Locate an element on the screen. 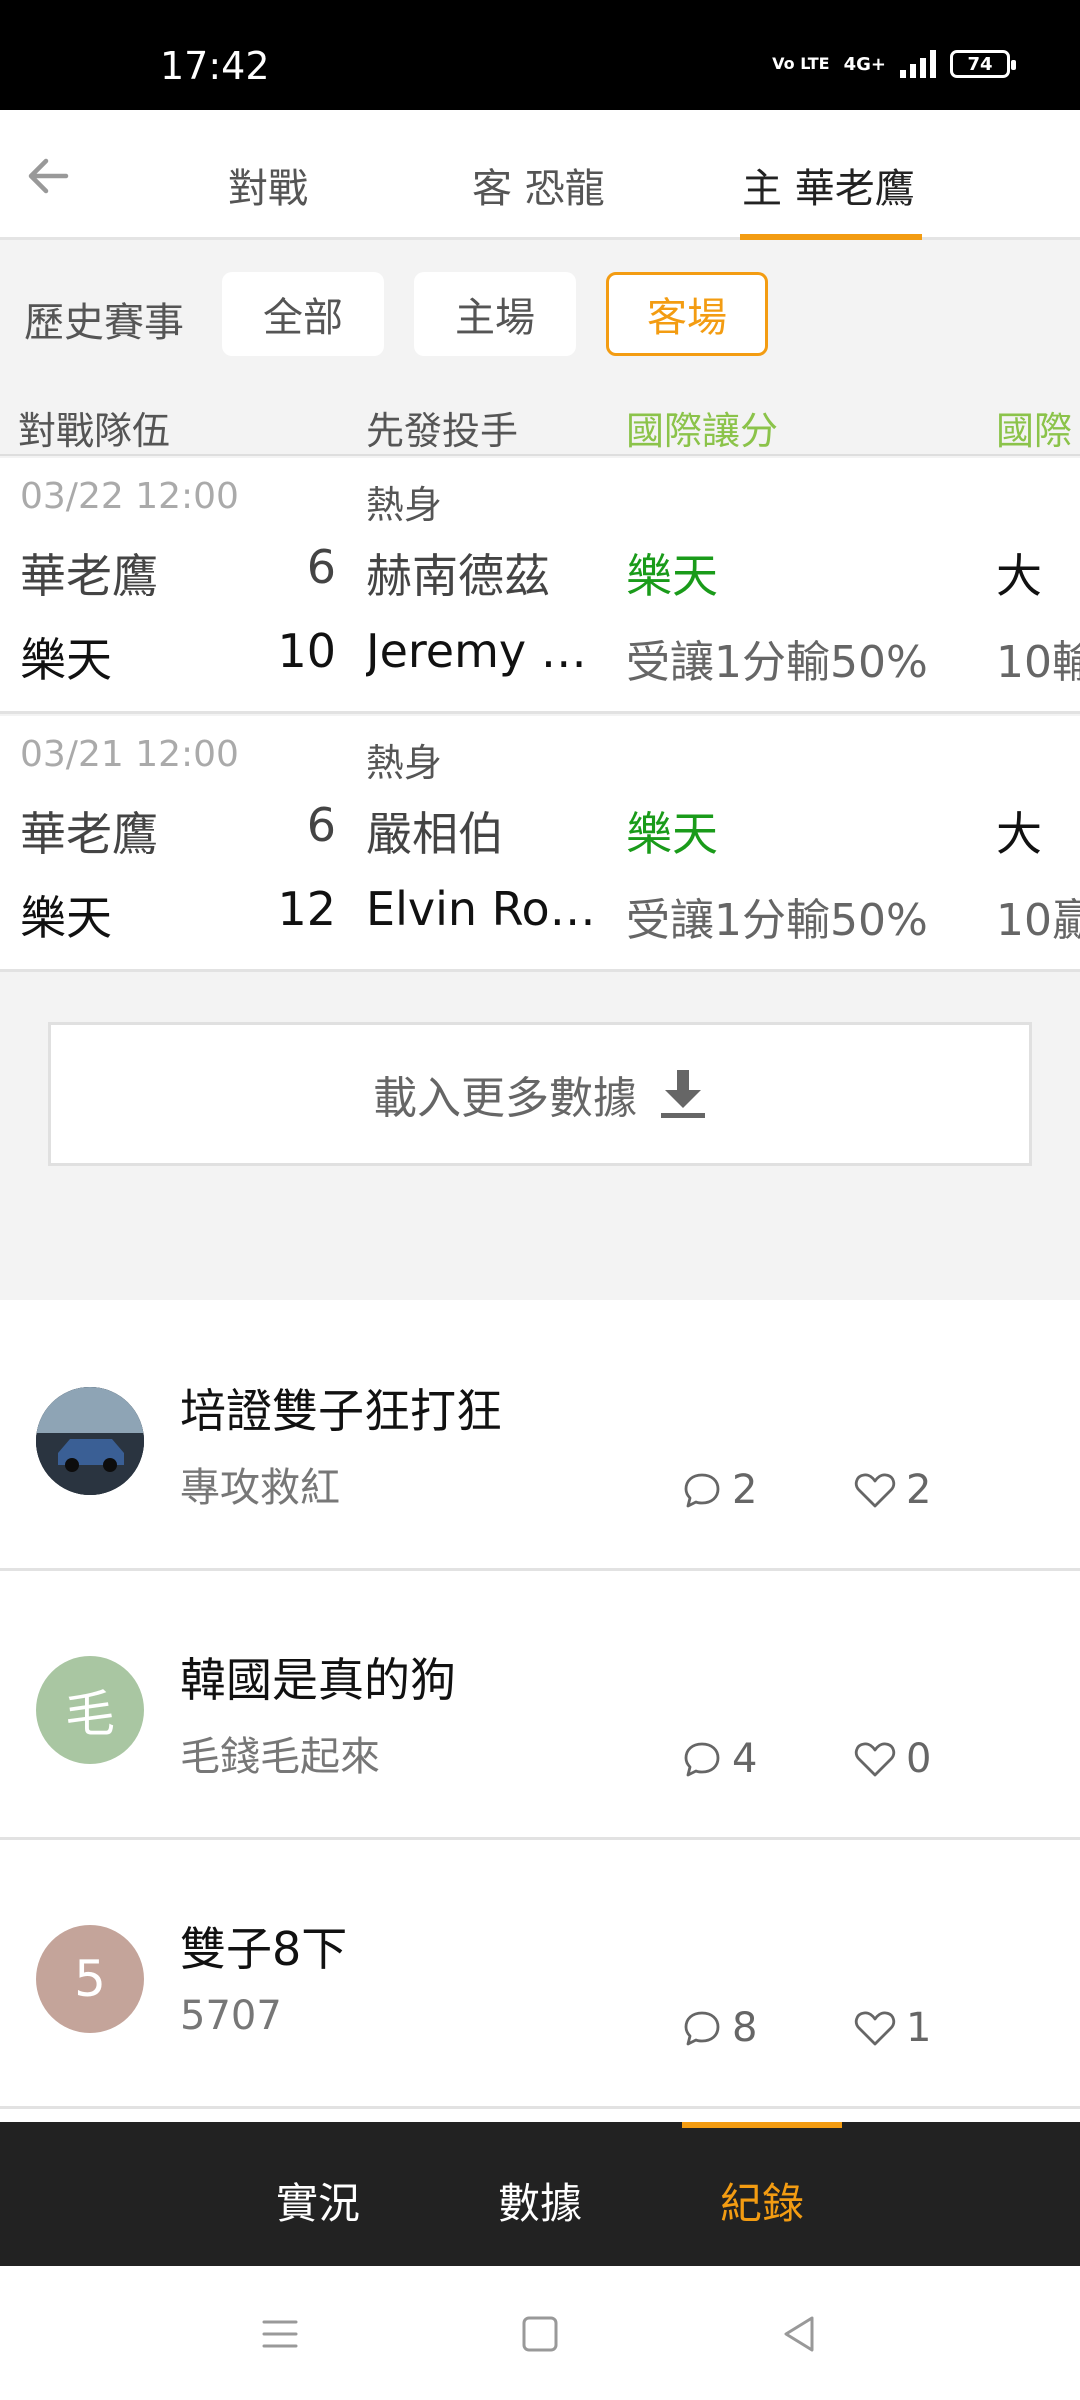  filter-all-button: 全部 is located at coordinates (303, 314).